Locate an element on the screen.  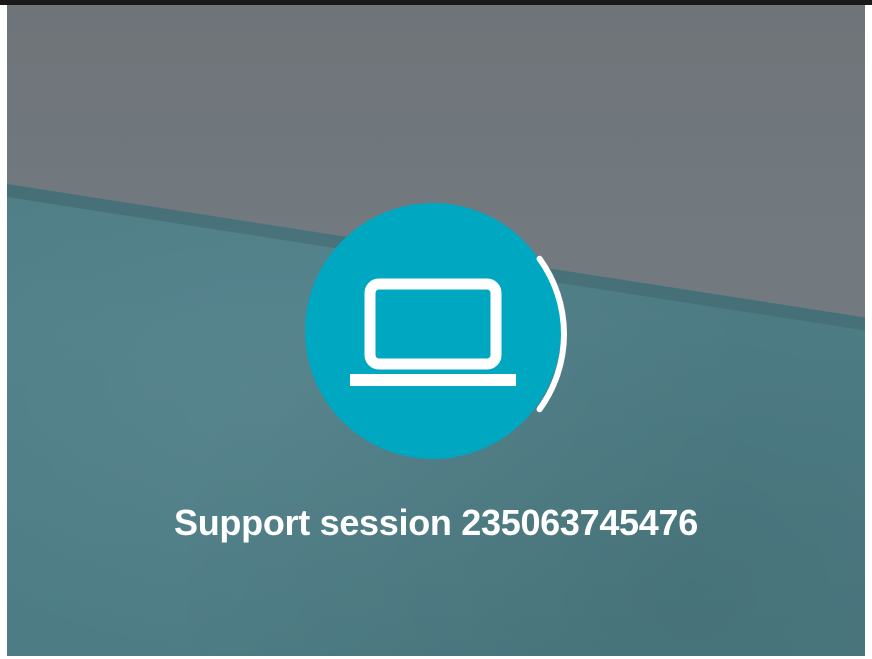
session-label: Support session 235063745476 is located at coordinates (436, 523).